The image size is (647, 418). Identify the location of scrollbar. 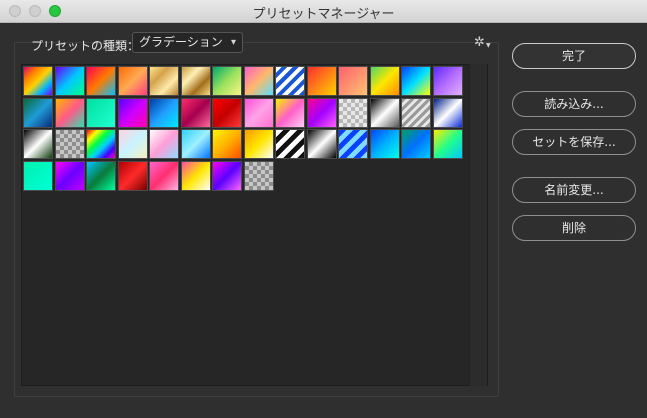
(478, 225).